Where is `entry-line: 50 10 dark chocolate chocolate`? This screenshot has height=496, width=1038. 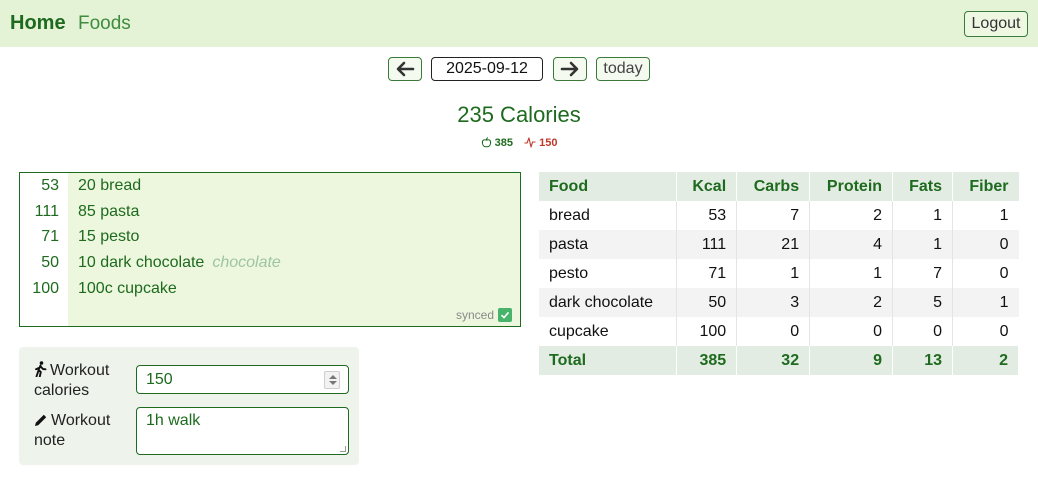 entry-line: 50 10 dark chocolate chocolate is located at coordinates (270, 263).